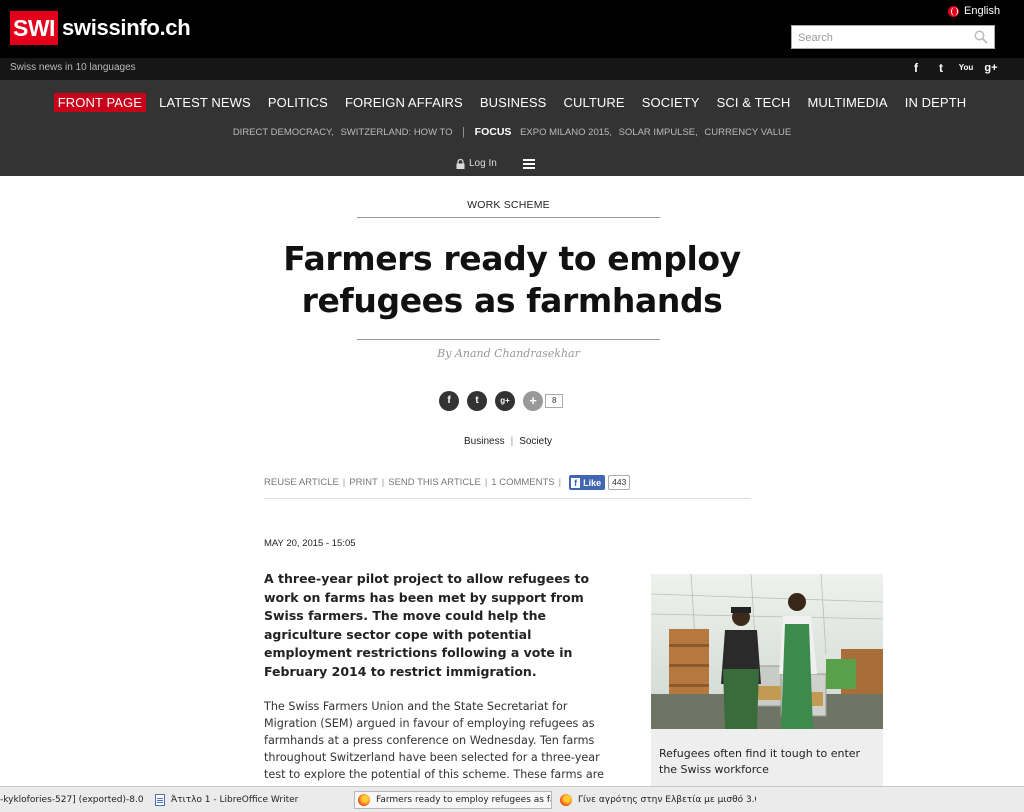  What do you see at coordinates (160, 800) in the screenshot?
I see `writer-document-icon` at bounding box center [160, 800].